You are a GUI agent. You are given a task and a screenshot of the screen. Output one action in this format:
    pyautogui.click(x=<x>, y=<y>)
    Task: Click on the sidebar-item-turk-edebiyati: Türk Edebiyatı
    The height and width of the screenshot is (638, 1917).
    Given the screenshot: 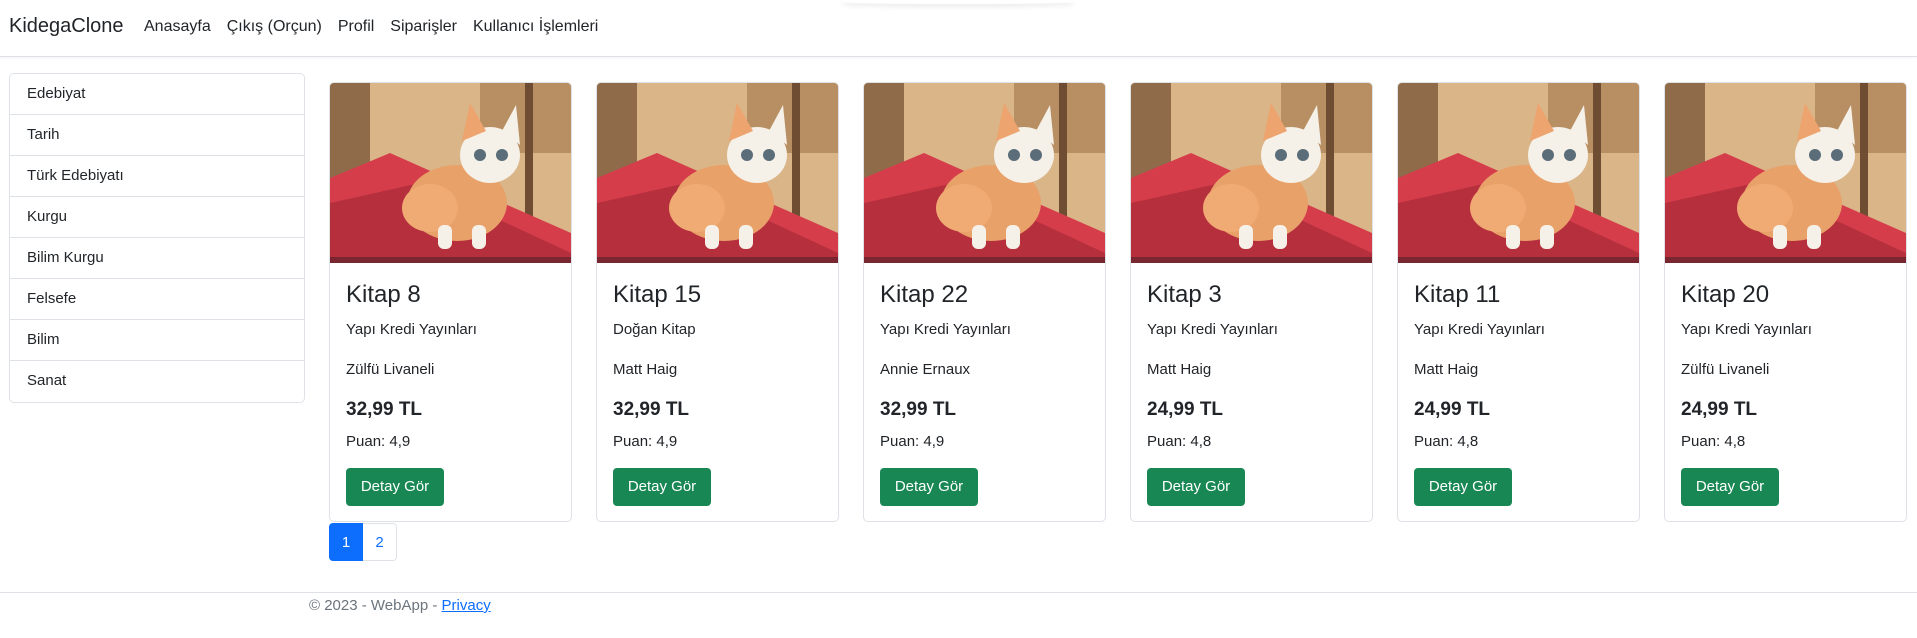 What is the action you would take?
    pyautogui.click(x=157, y=176)
    